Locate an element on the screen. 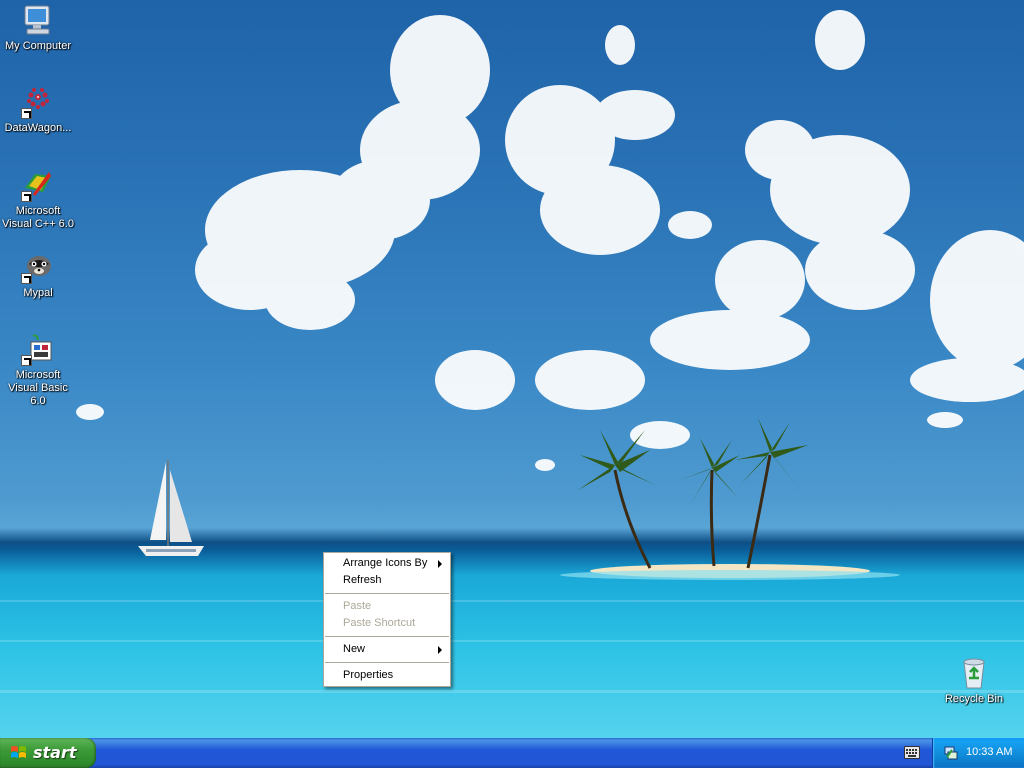 This screenshot has width=1024, height=768. menu-item-paste-shortcut: Paste Shortcut is located at coordinates (387, 623).